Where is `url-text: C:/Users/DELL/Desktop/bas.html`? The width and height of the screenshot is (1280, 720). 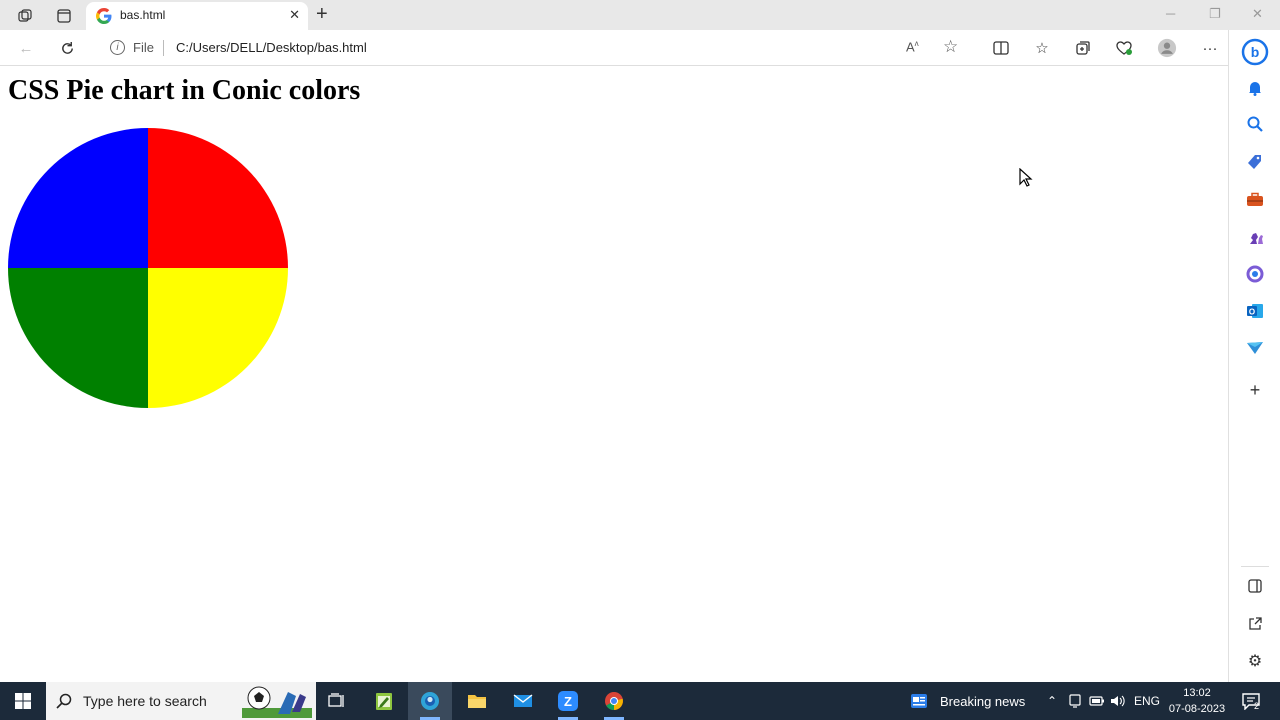 url-text: C:/Users/DELL/Desktop/bas.html is located at coordinates (271, 47).